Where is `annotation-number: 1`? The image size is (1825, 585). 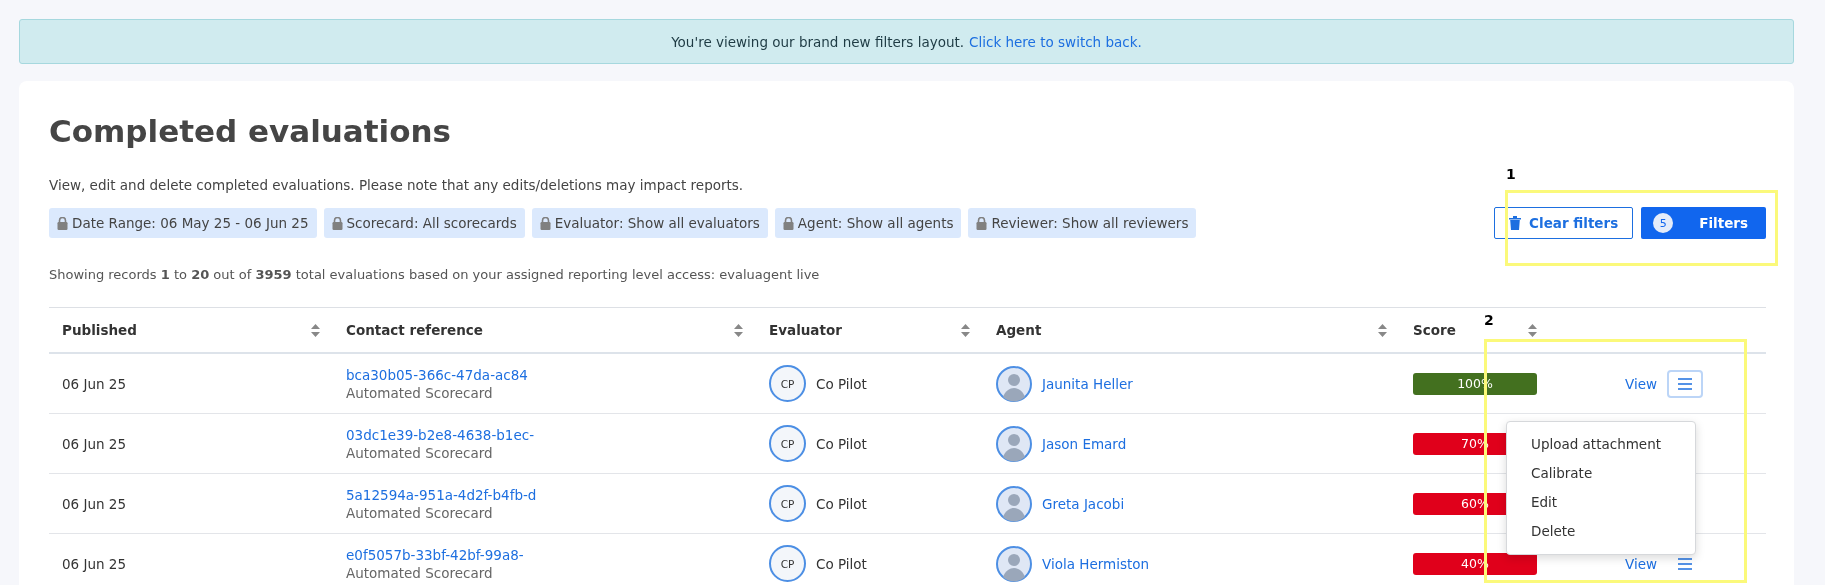 annotation-number: 1 is located at coordinates (1511, 174).